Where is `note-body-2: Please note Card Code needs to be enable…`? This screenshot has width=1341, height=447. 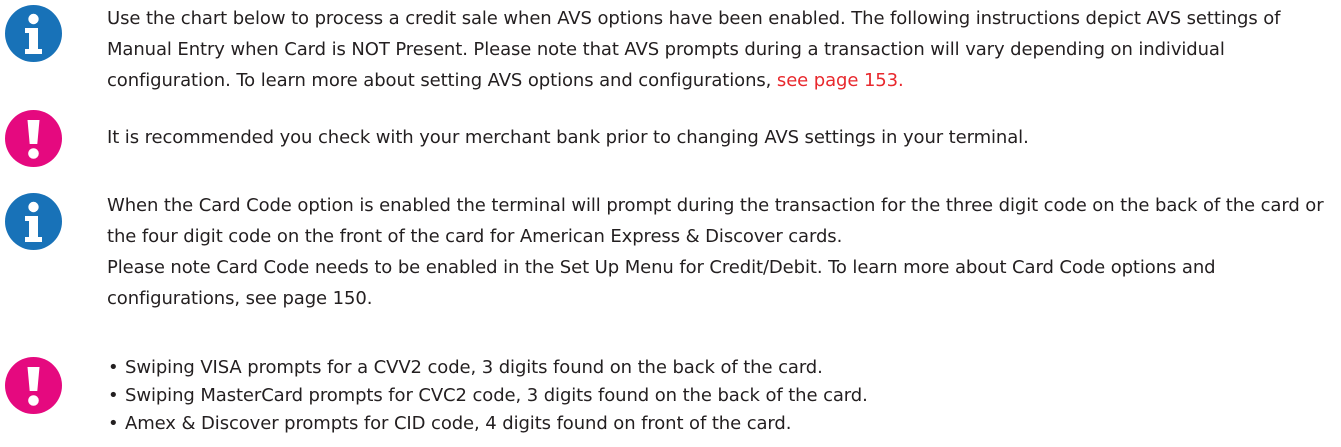 note-body-2: Please note Card Code needs to be enable… is located at coordinates (661, 283).